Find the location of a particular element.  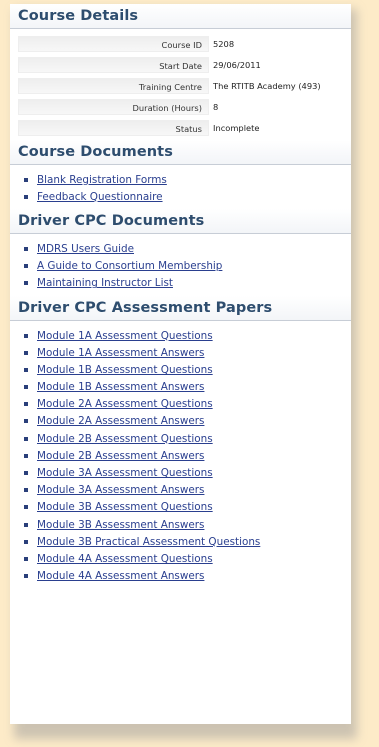

detail-label: Training Centre is located at coordinates (113, 86).